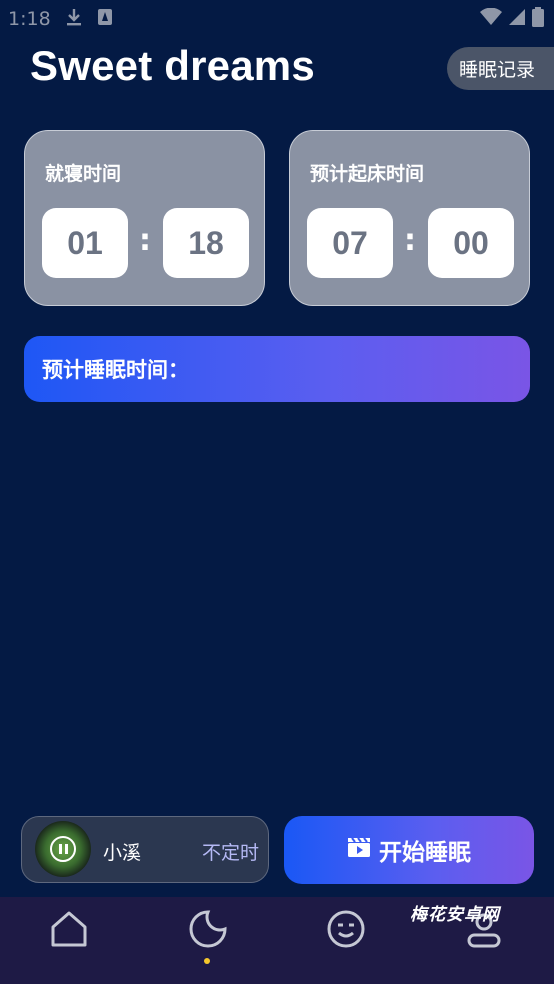  What do you see at coordinates (145, 849) in the screenshot?
I see `sound-player: 小溪 不定时` at bounding box center [145, 849].